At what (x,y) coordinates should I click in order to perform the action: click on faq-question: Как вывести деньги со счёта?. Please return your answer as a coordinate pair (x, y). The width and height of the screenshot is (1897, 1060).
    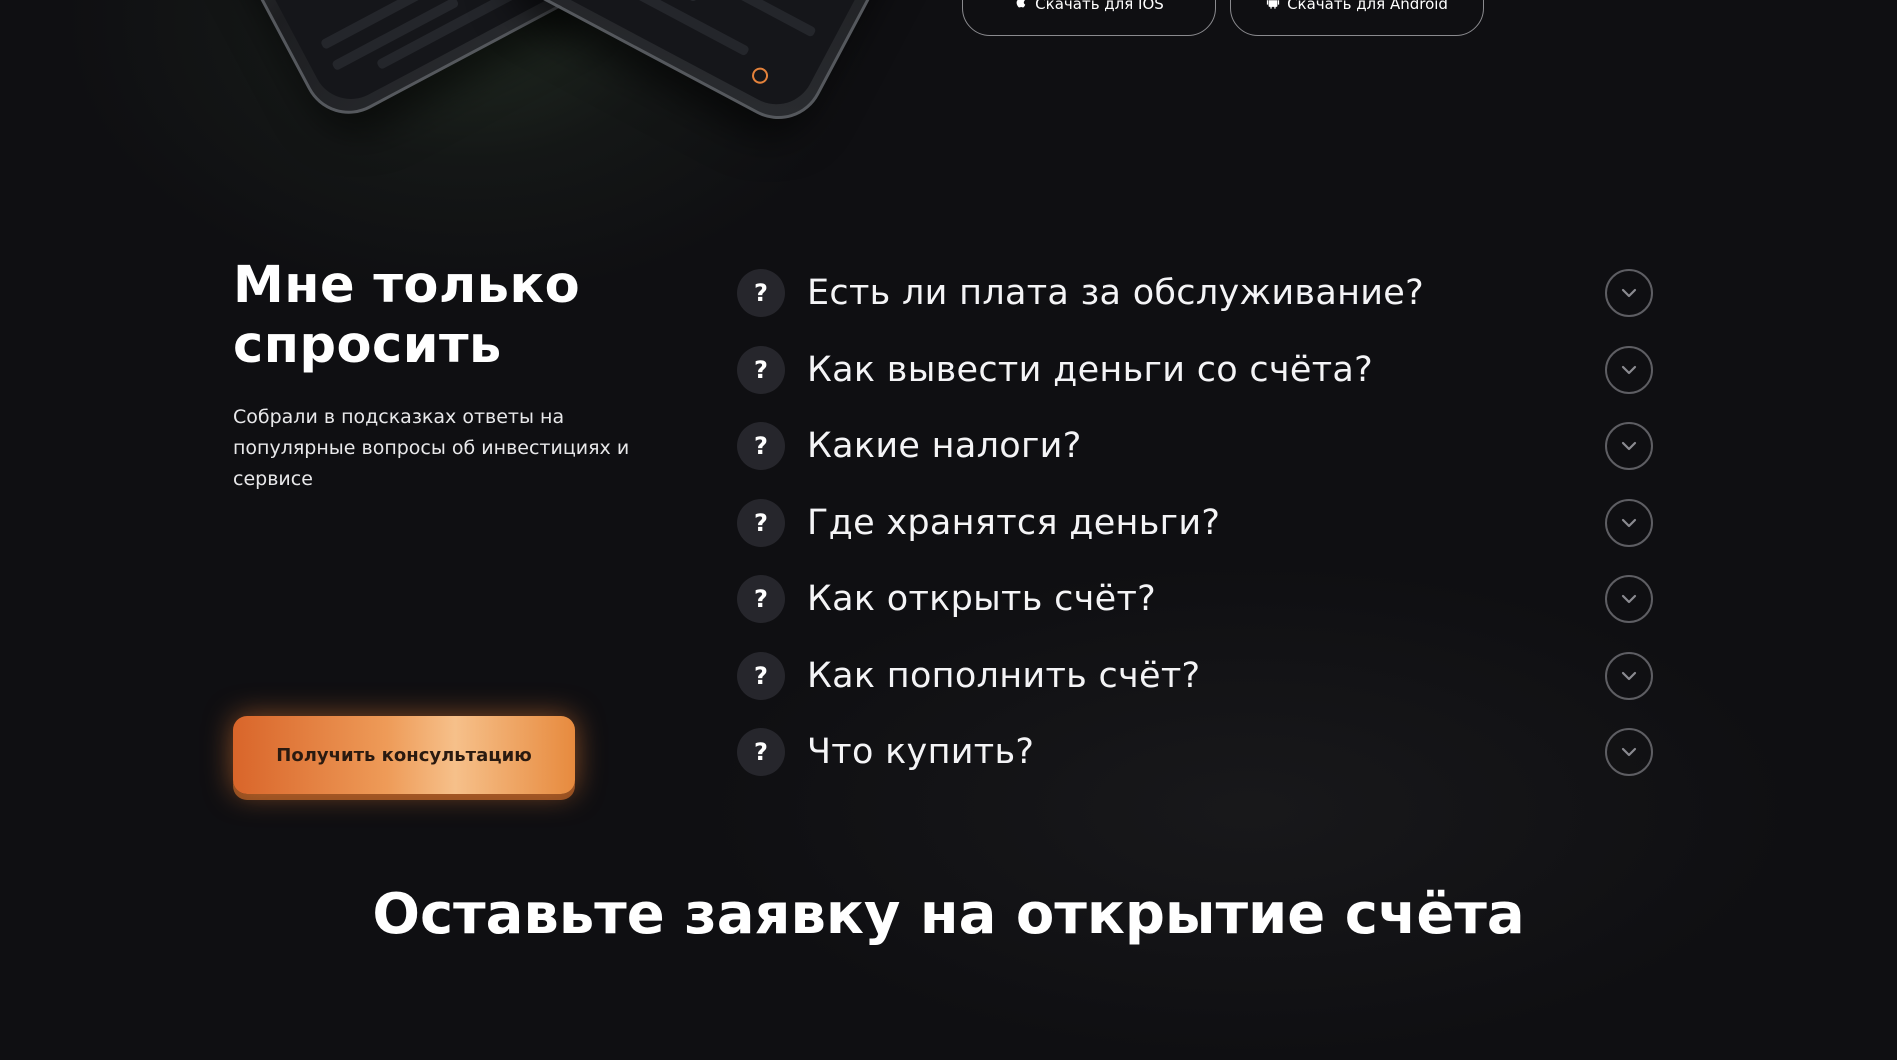
    Looking at the image, I should click on (1090, 370).